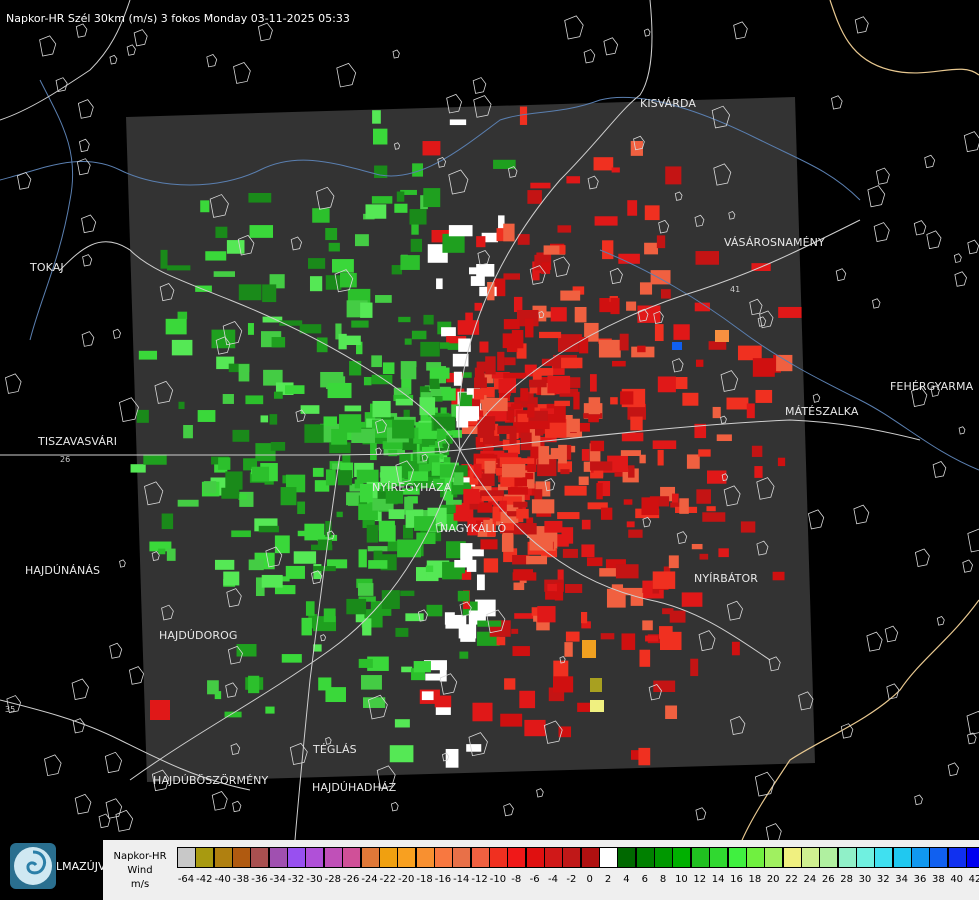 This screenshot has height=900, width=979. What do you see at coordinates (51, 210) in the screenshot?
I see `river` at bounding box center [51, 210].